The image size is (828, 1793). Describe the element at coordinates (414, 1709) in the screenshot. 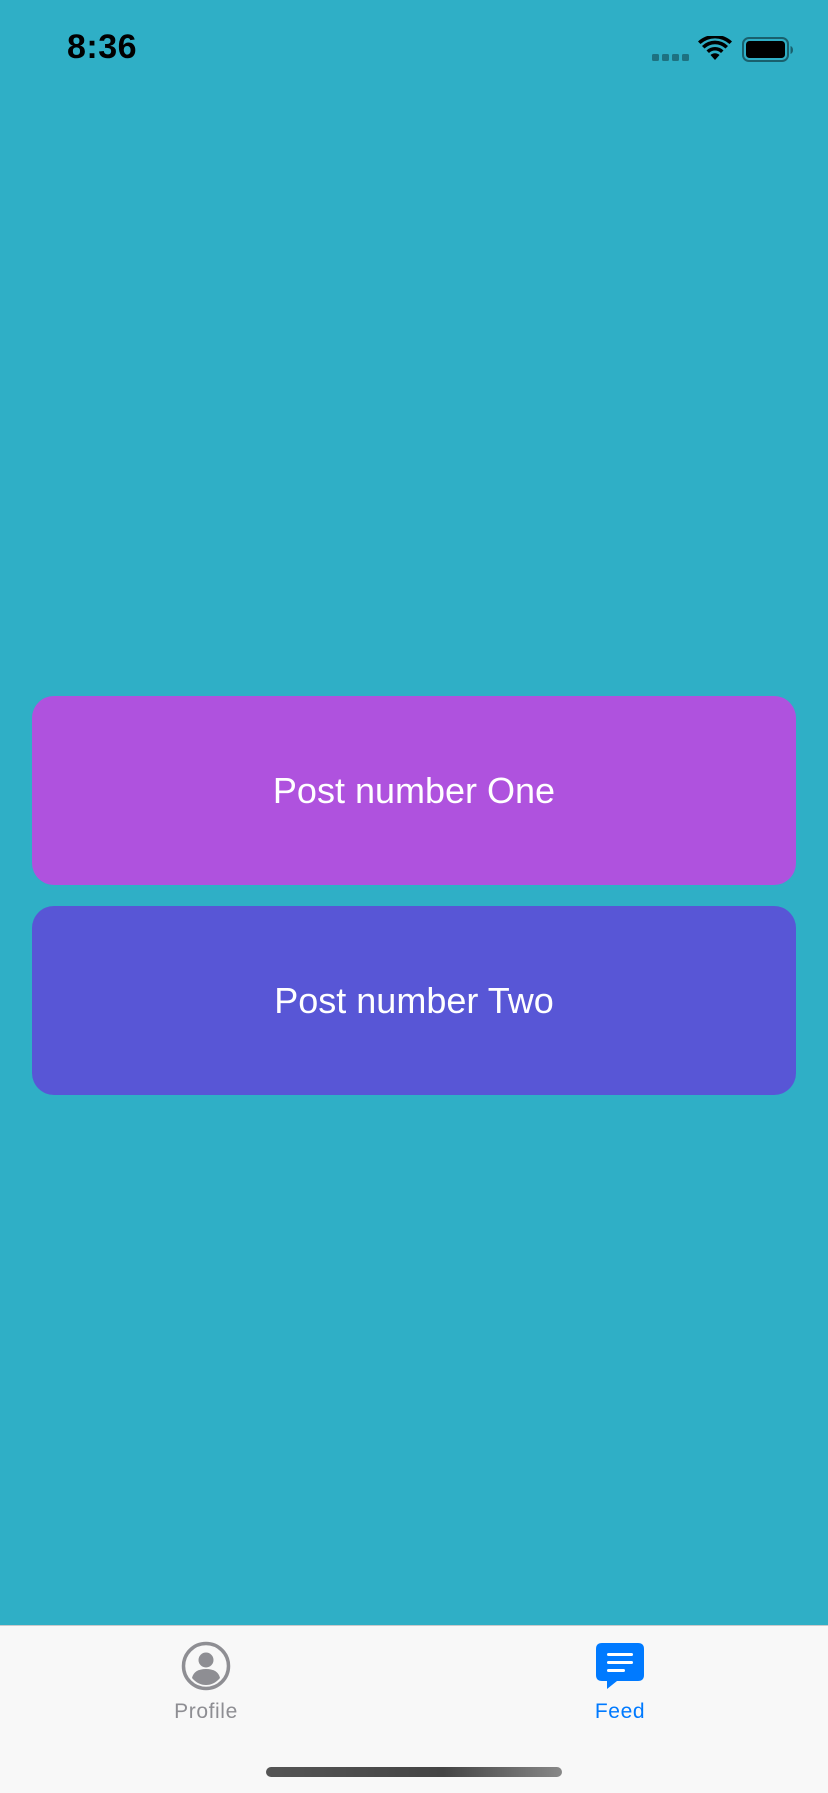

I see `tab-bar: Profile Feed` at that location.